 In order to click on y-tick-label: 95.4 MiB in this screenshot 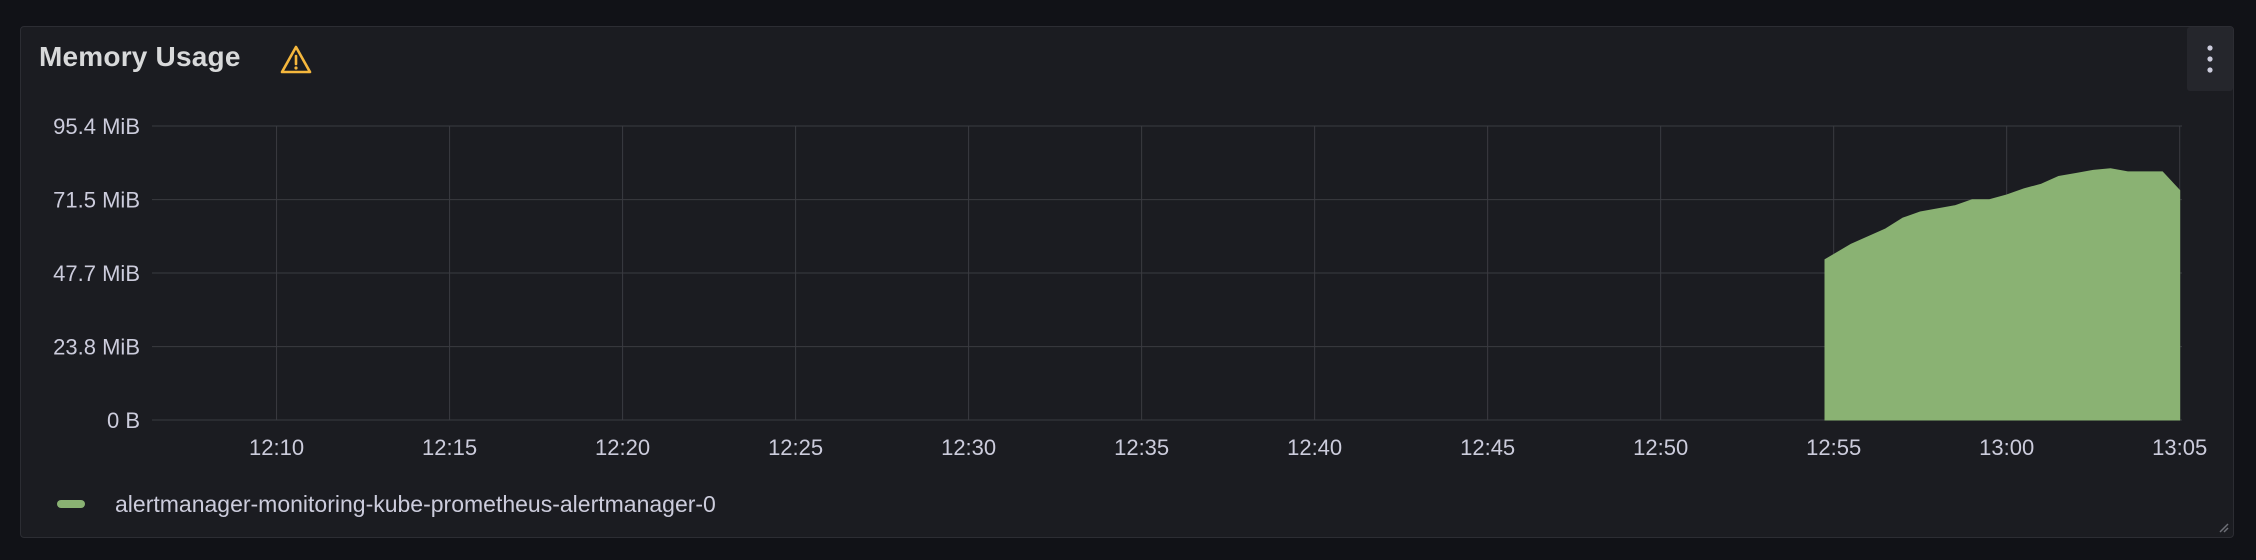, I will do `click(96, 126)`.